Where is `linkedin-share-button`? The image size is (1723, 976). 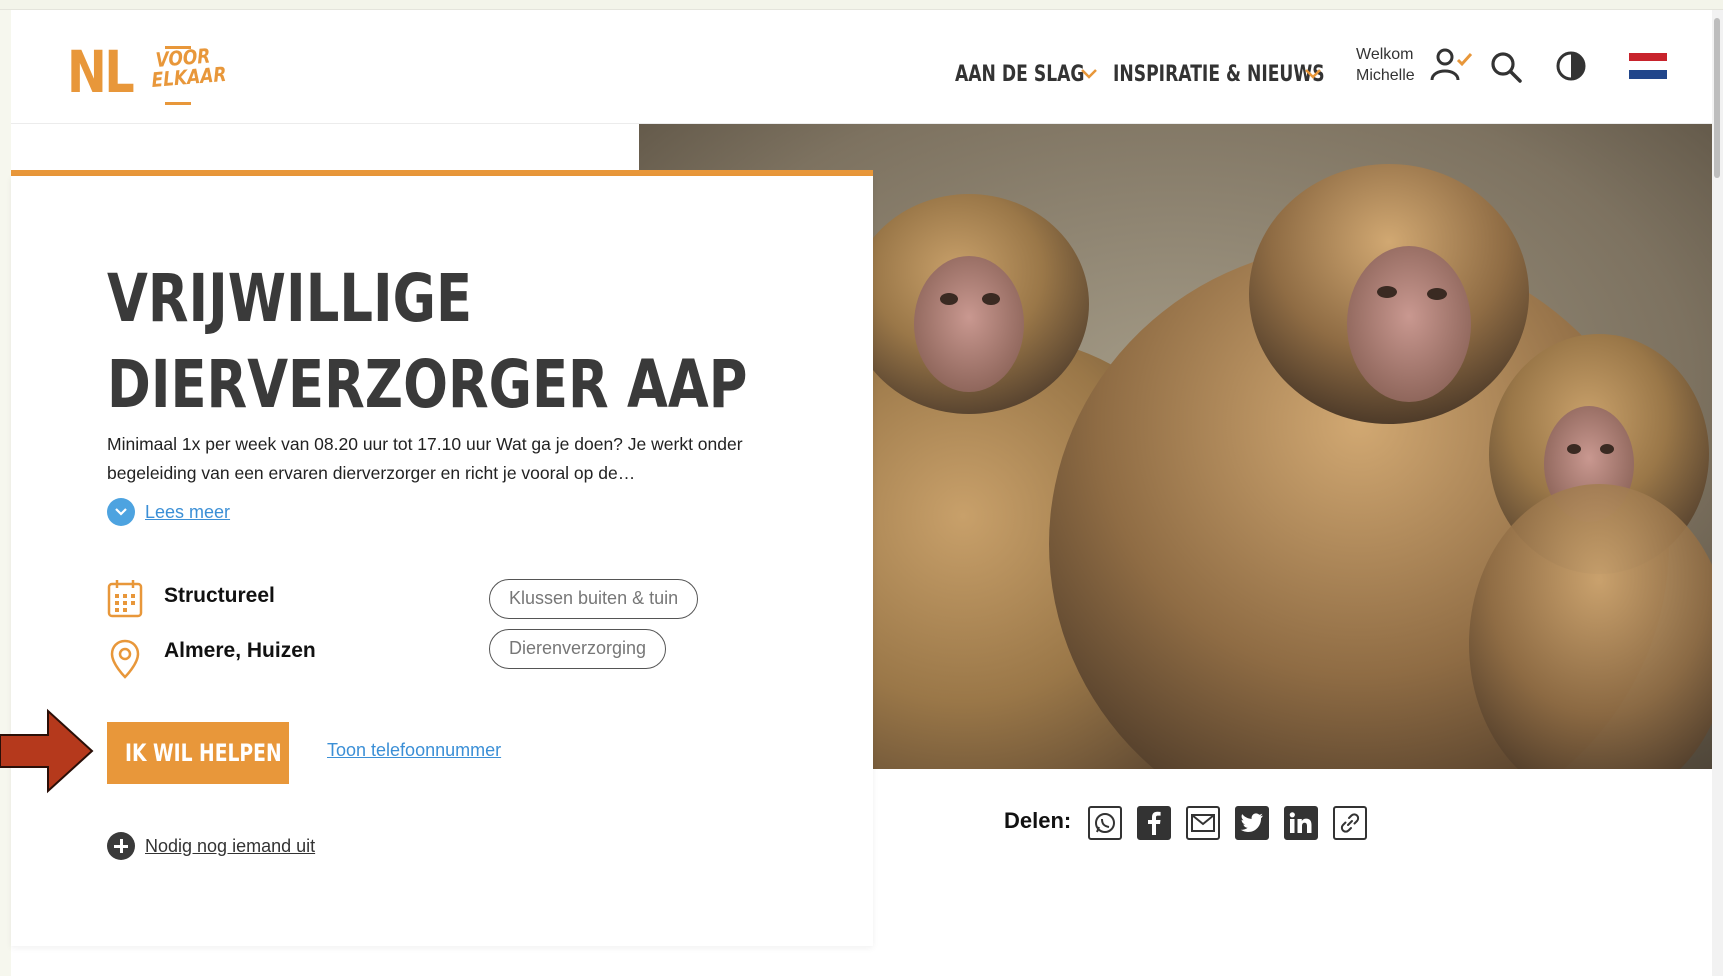
linkedin-share-button is located at coordinates (1301, 823).